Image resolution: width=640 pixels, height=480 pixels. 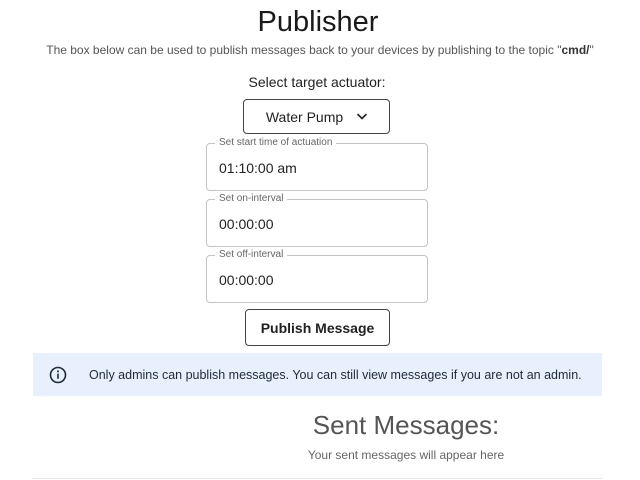 What do you see at coordinates (251, 255) in the screenshot?
I see `off-interval-legend: Set off-interval` at bounding box center [251, 255].